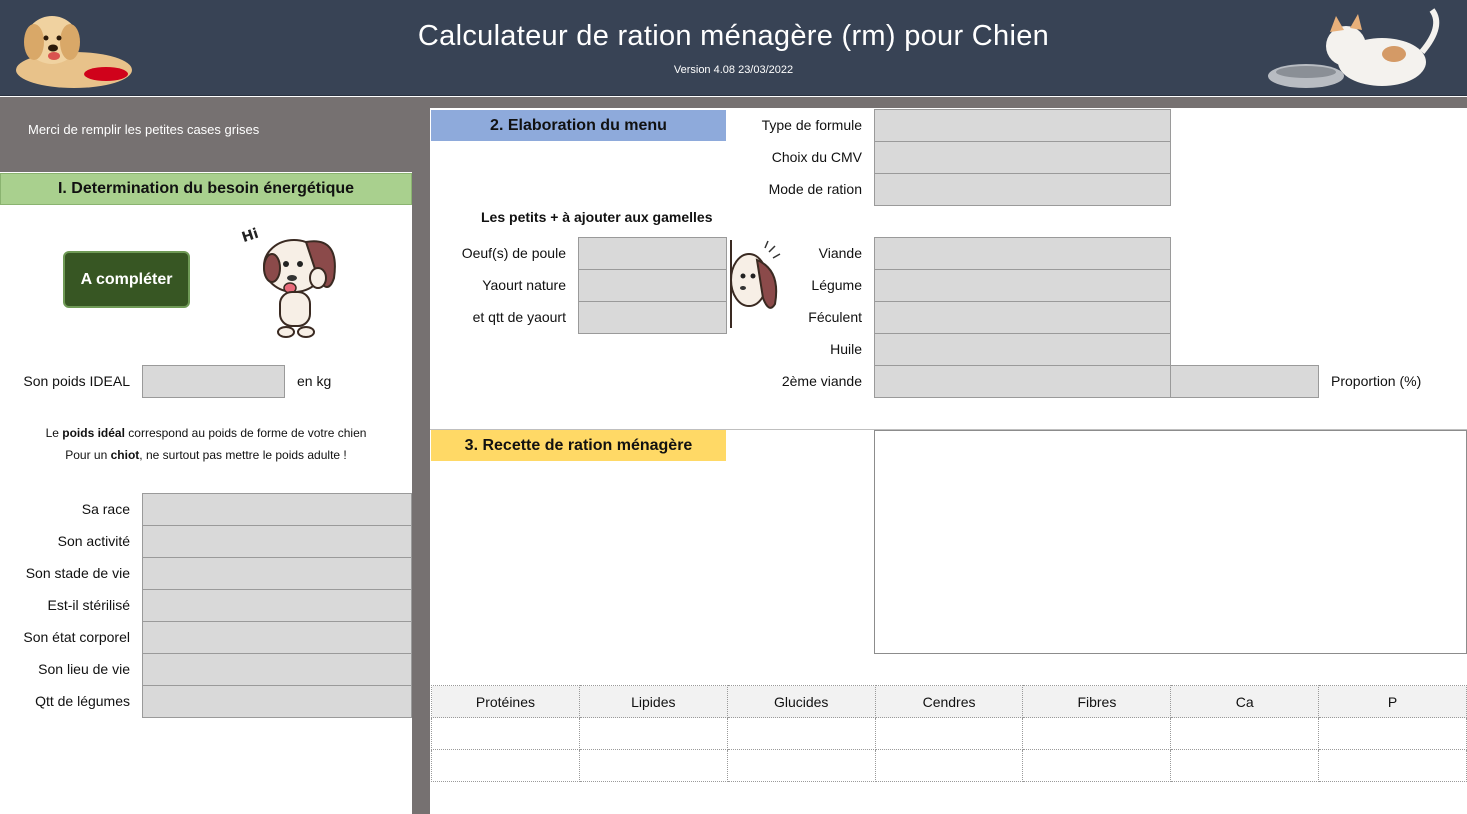 Image resolution: width=1467 pixels, height=814 pixels. What do you see at coordinates (1022, 317) in the screenshot?
I see `feculent-input` at bounding box center [1022, 317].